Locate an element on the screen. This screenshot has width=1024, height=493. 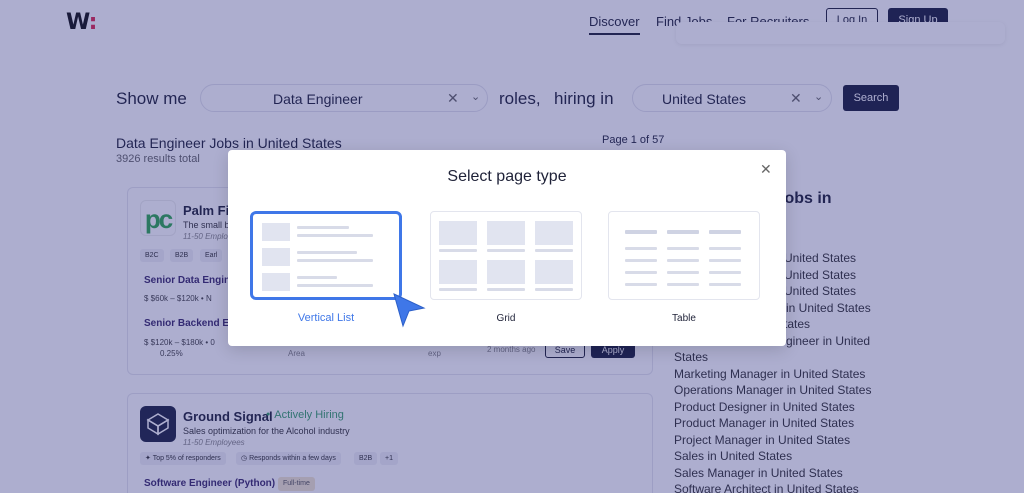
option-label-vertical-list: Vertical List is located at coordinates (326, 318).